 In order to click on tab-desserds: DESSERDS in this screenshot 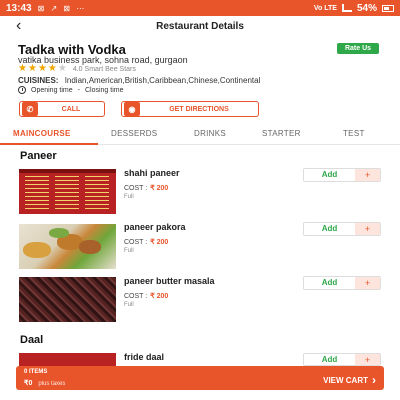, I will do `click(134, 133)`.